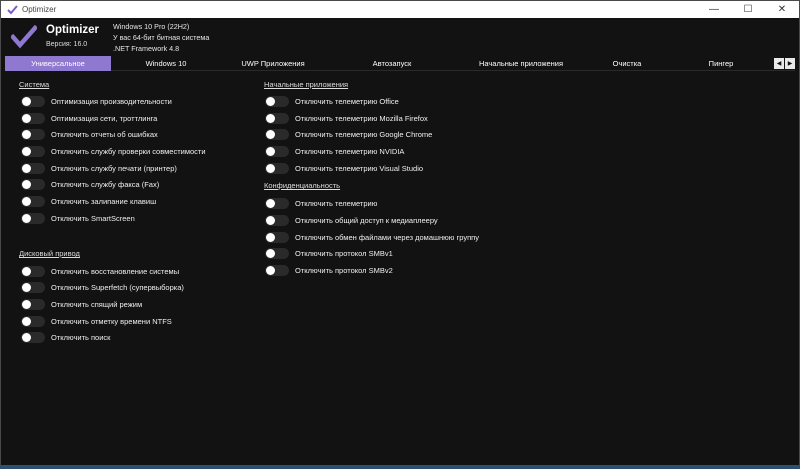 The width and height of the screenshot is (800, 469). Describe the element at coordinates (400, 9) in the screenshot. I see `title-bar: Optimizer — ☐ ✕` at that location.